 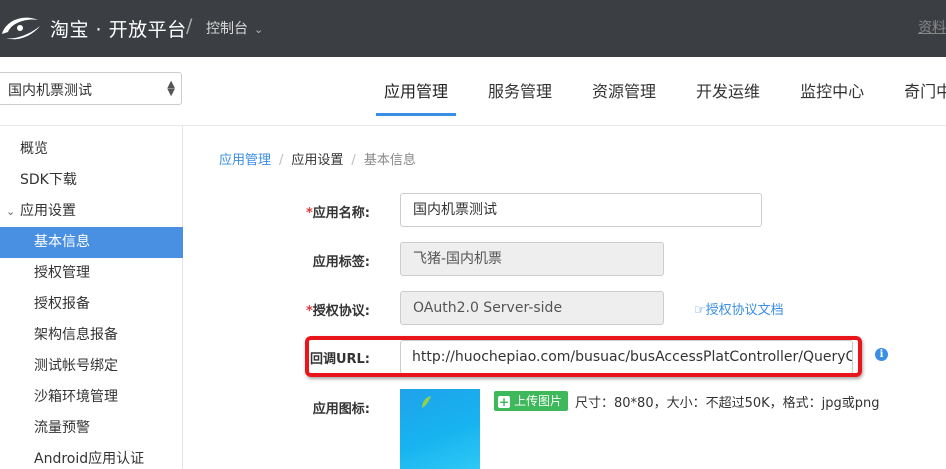 I want to click on upload-image-button: + 上传图片, so click(x=531, y=401).